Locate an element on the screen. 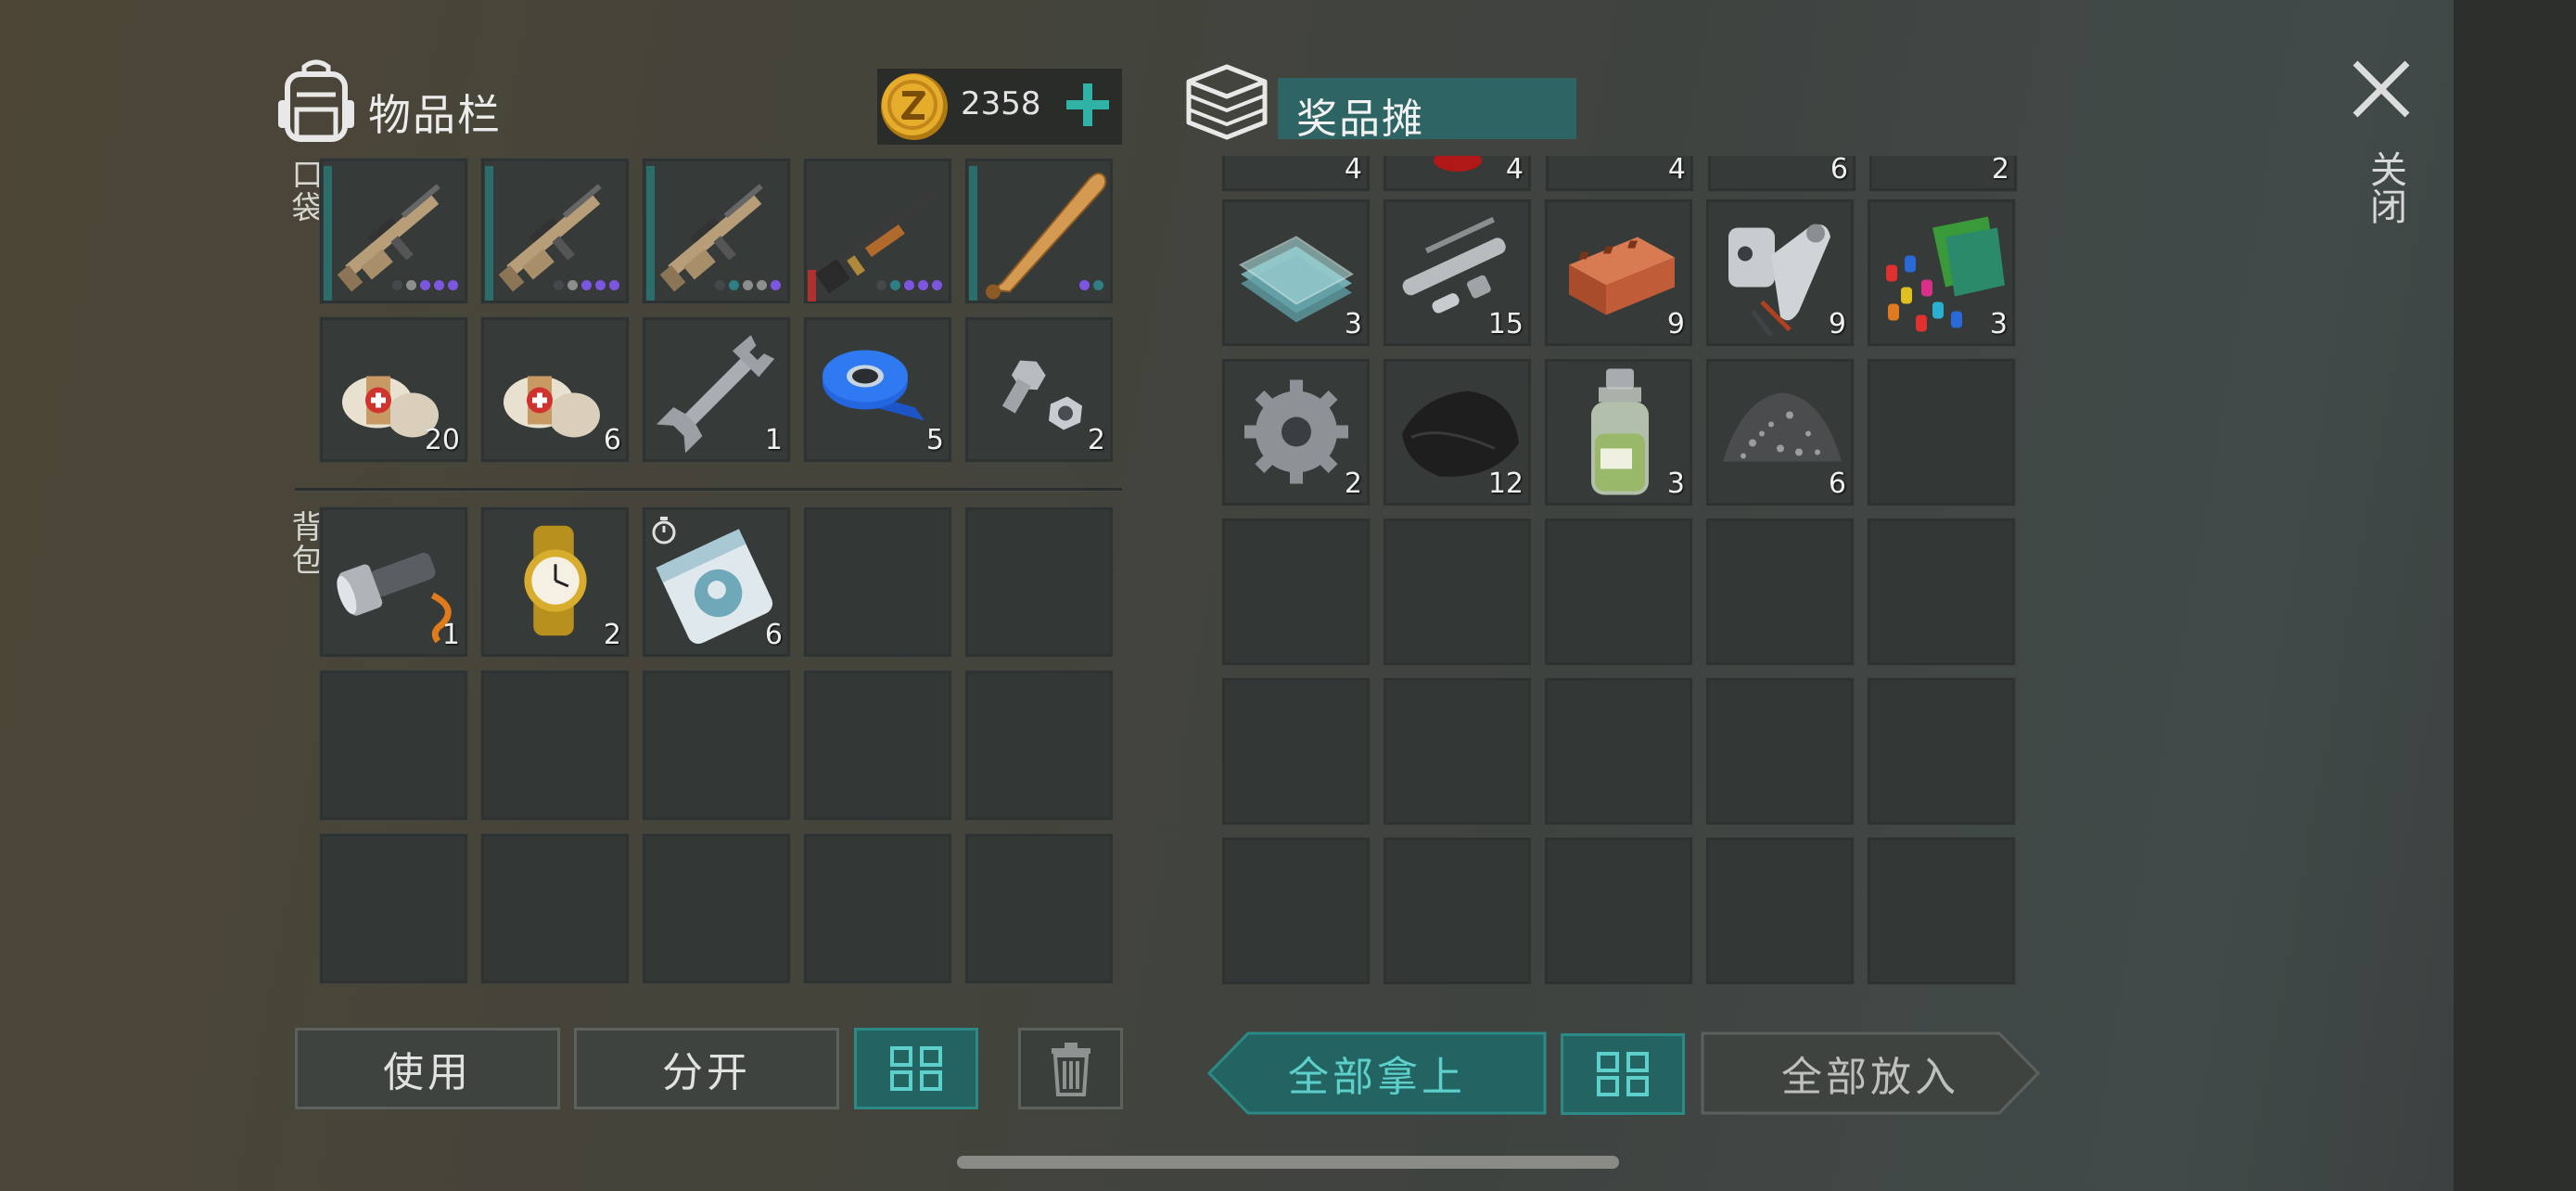 The image size is (2576, 1191). close-label: 关闭 is located at coordinates (2385, 187).